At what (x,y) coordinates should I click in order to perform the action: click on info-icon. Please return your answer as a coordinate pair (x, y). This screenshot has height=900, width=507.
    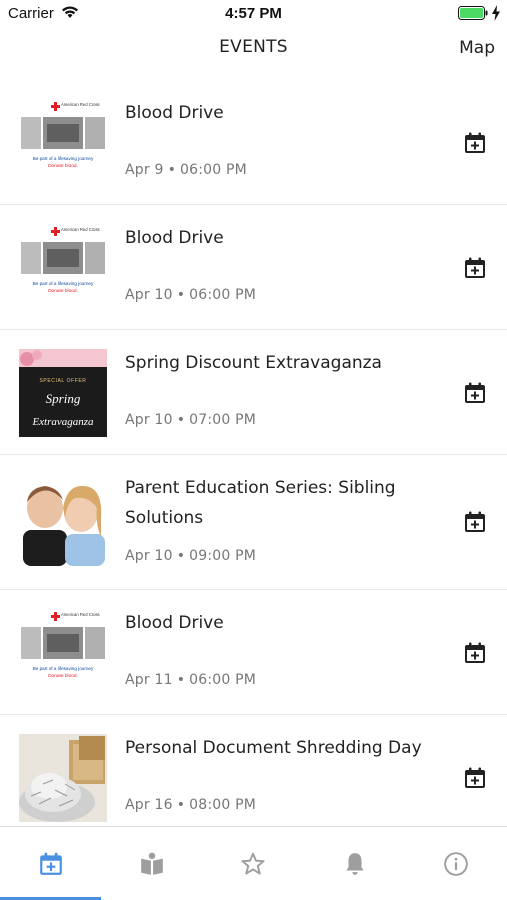
    Looking at the image, I should click on (456, 864).